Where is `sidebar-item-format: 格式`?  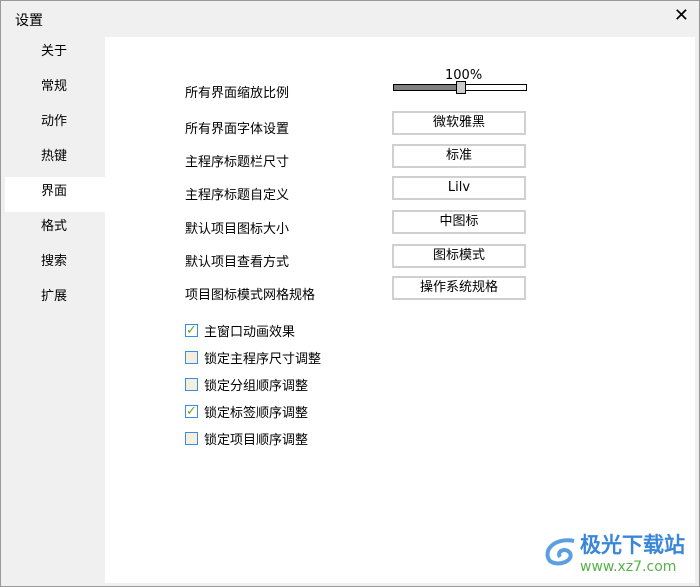 sidebar-item-format: 格式 is located at coordinates (55, 229).